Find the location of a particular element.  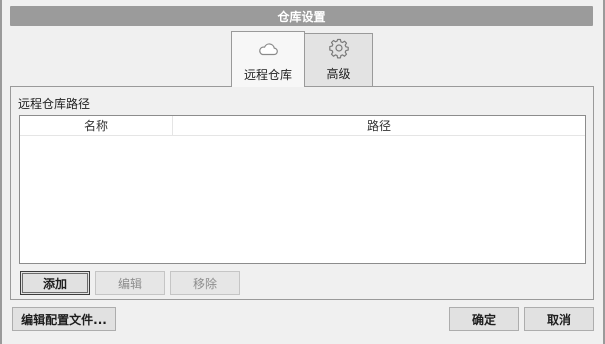

window-left-edge is located at coordinates (1, 172).